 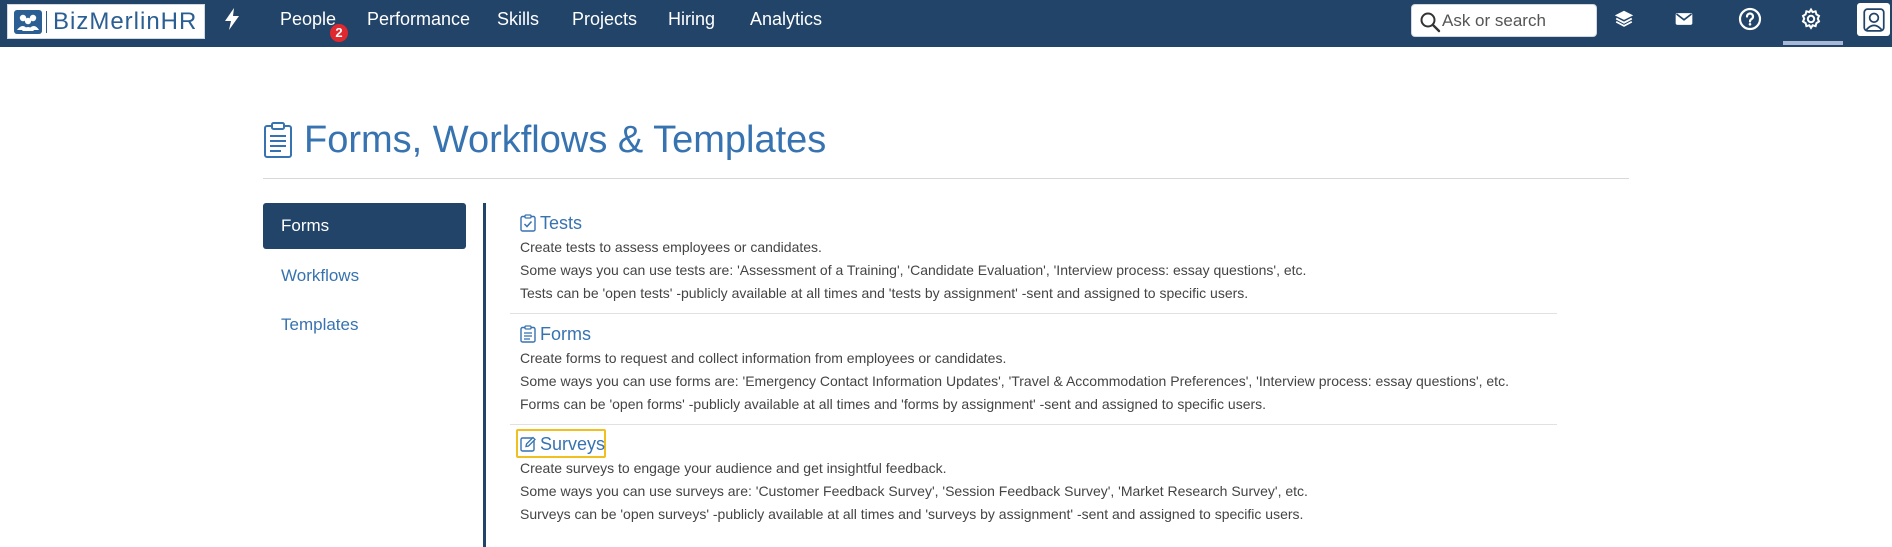 What do you see at coordinates (565, 140) in the screenshot?
I see `page-title: Forms, Workflows & Templates` at bounding box center [565, 140].